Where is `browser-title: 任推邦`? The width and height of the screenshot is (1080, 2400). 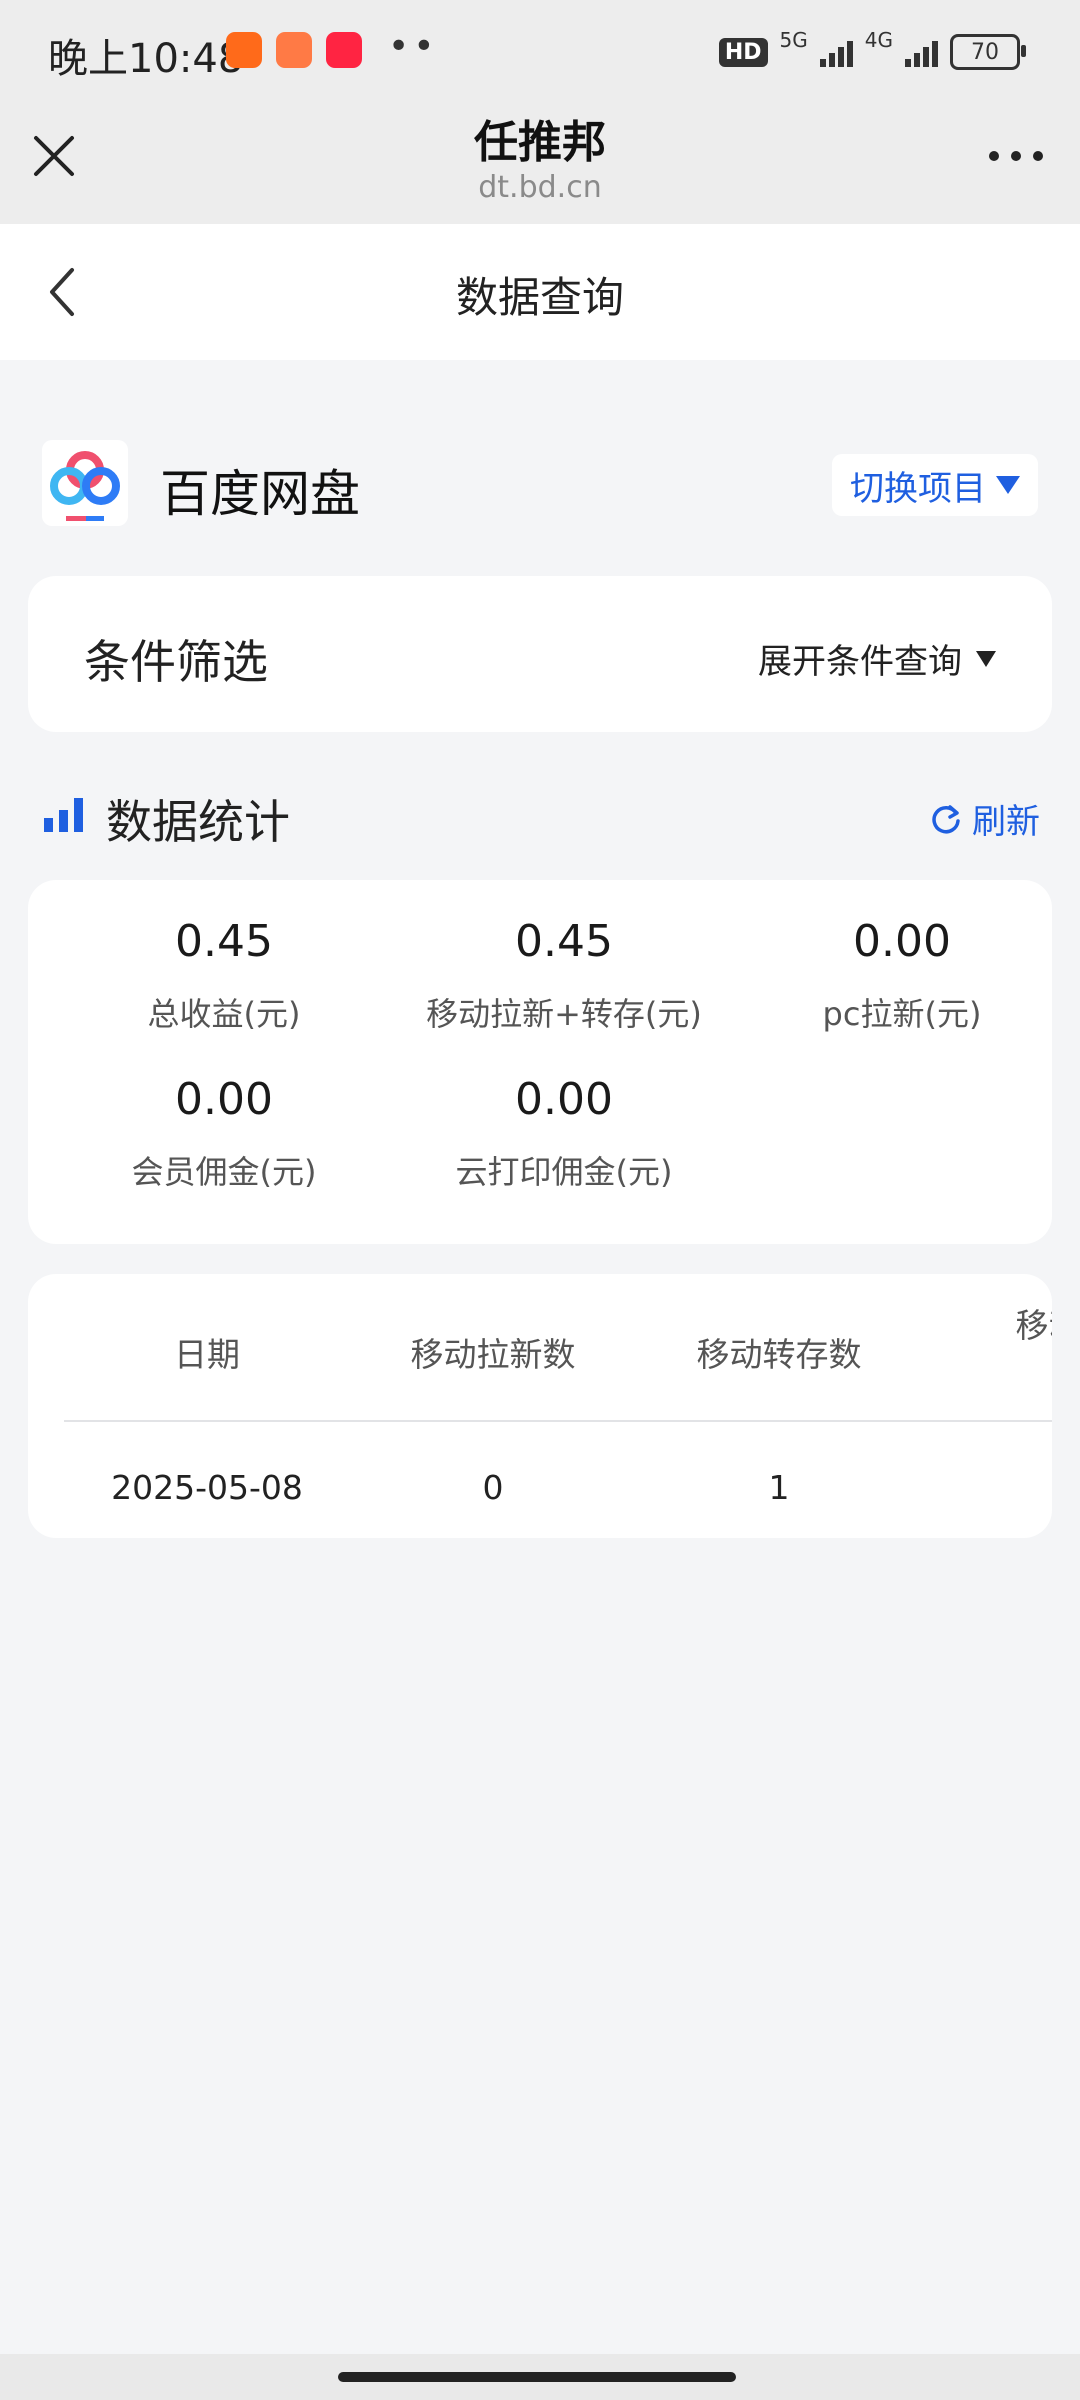 browser-title: 任推邦 is located at coordinates (540, 142).